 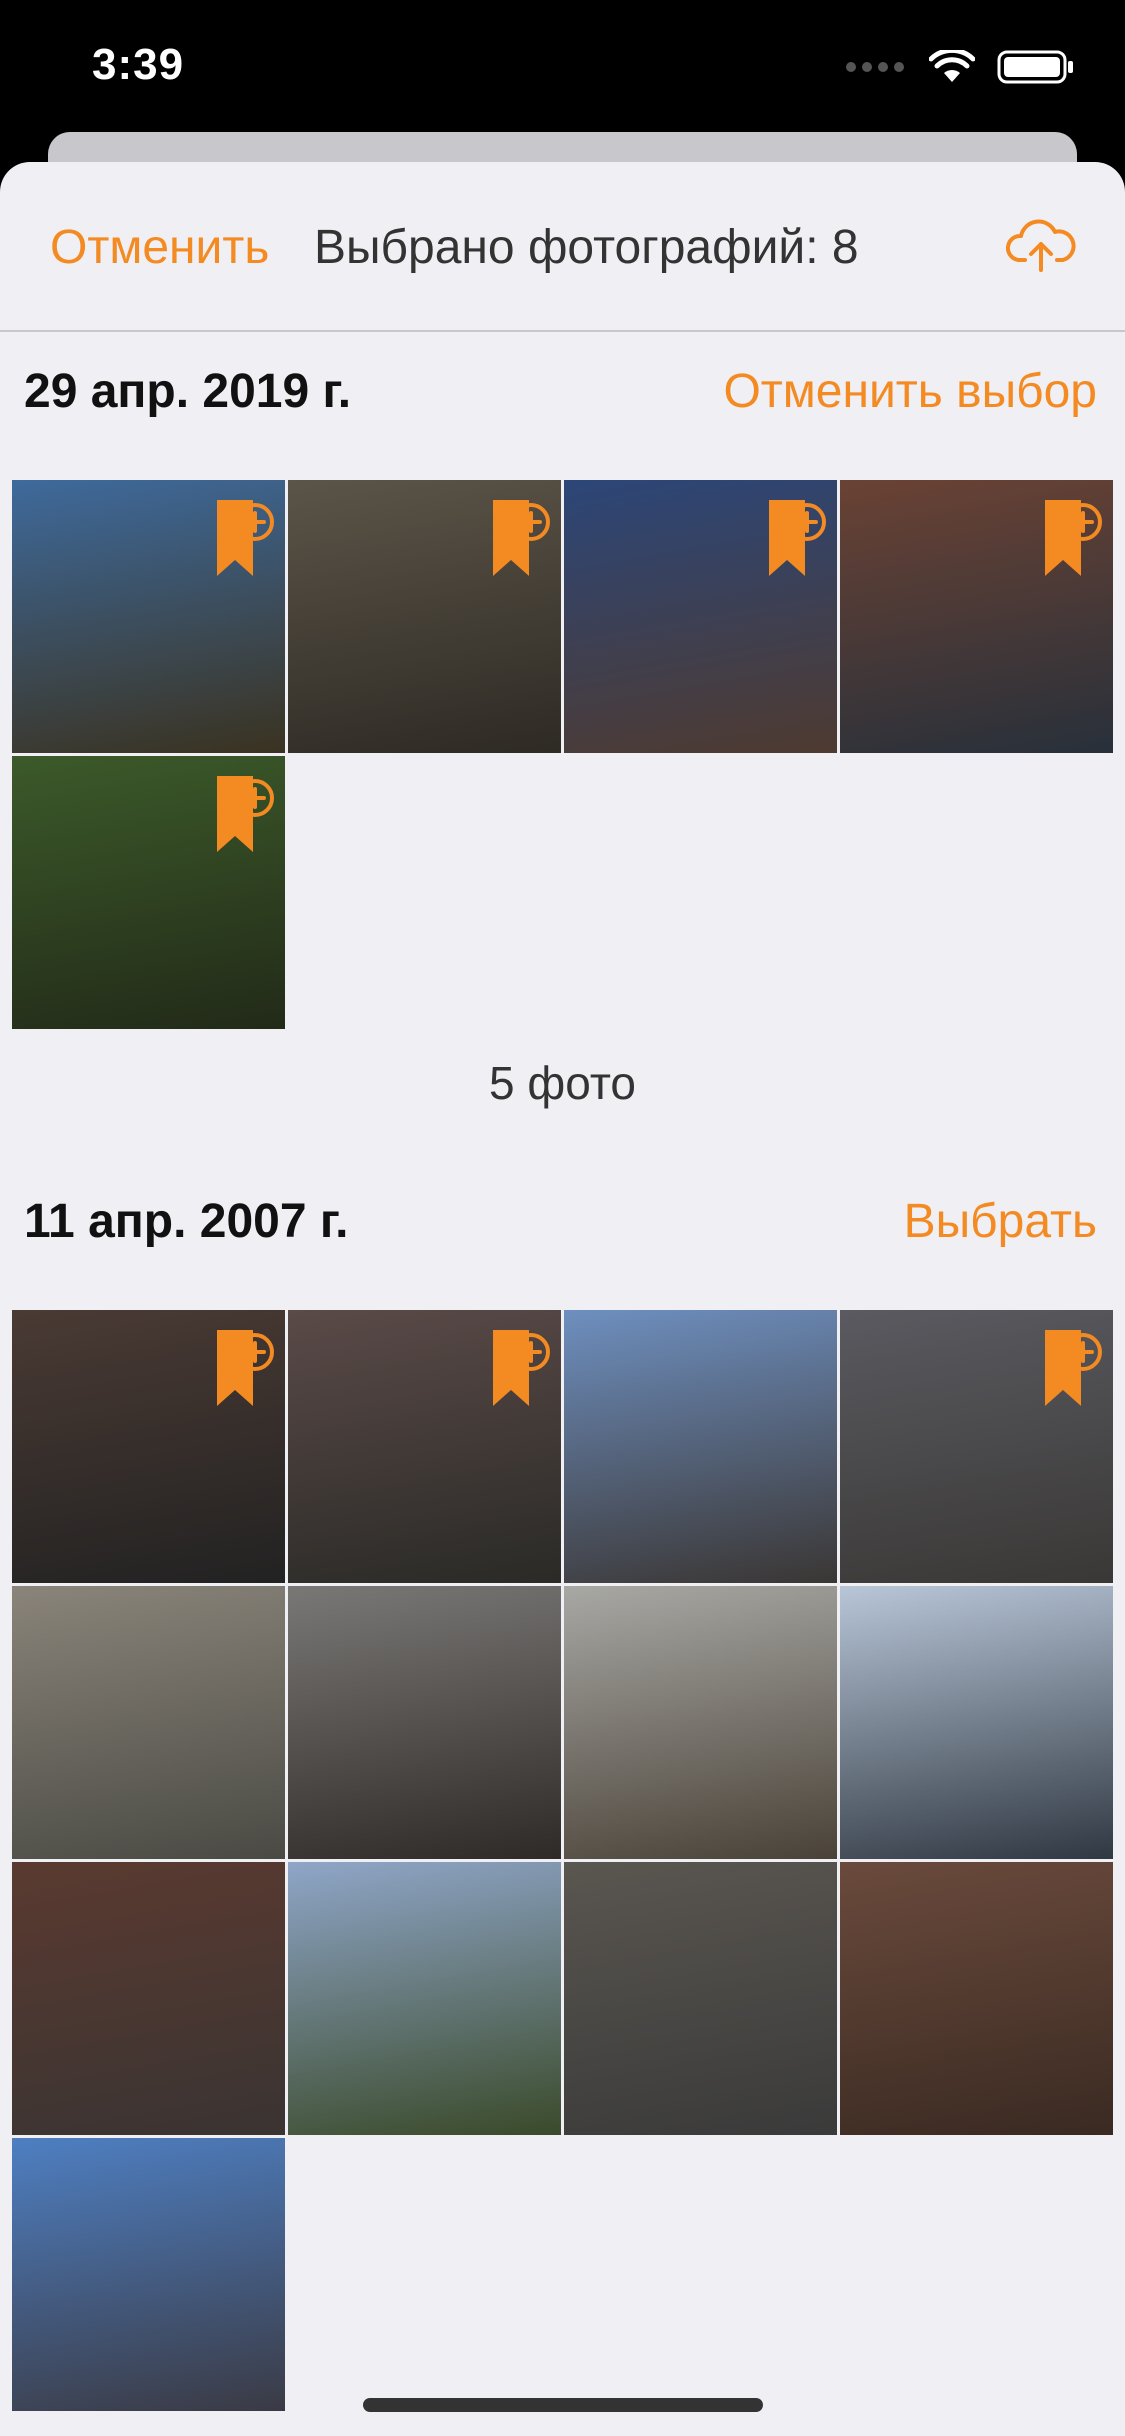 What do you see at coordinates (1041, 244) in the screenshot?
I see `cloud-upload-icon` at bounding box center [1041, 244].